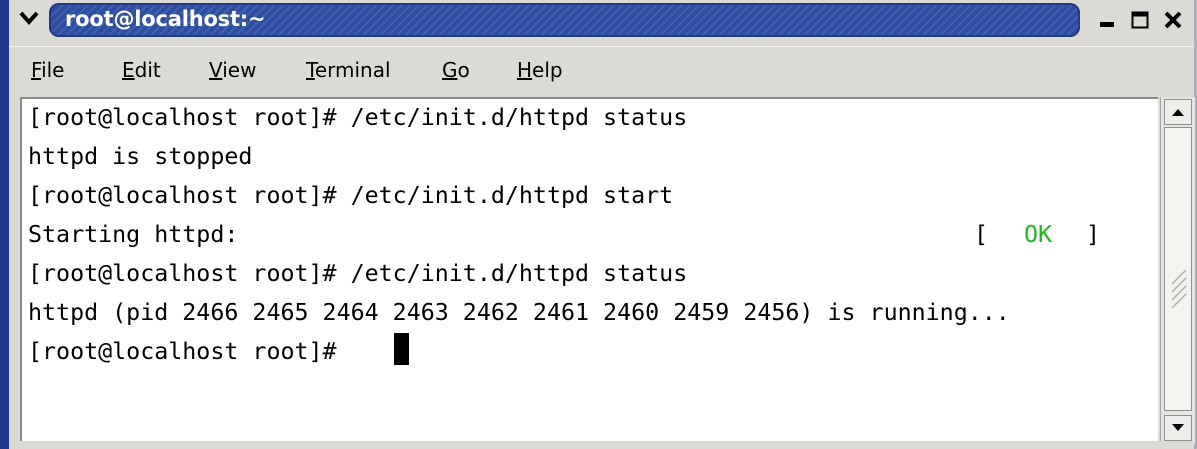 The image size is (1197, 449). Describe the element at coordinates (564, 20) in the screenshot. I see `title-pill: root@localhost:~` at that location.